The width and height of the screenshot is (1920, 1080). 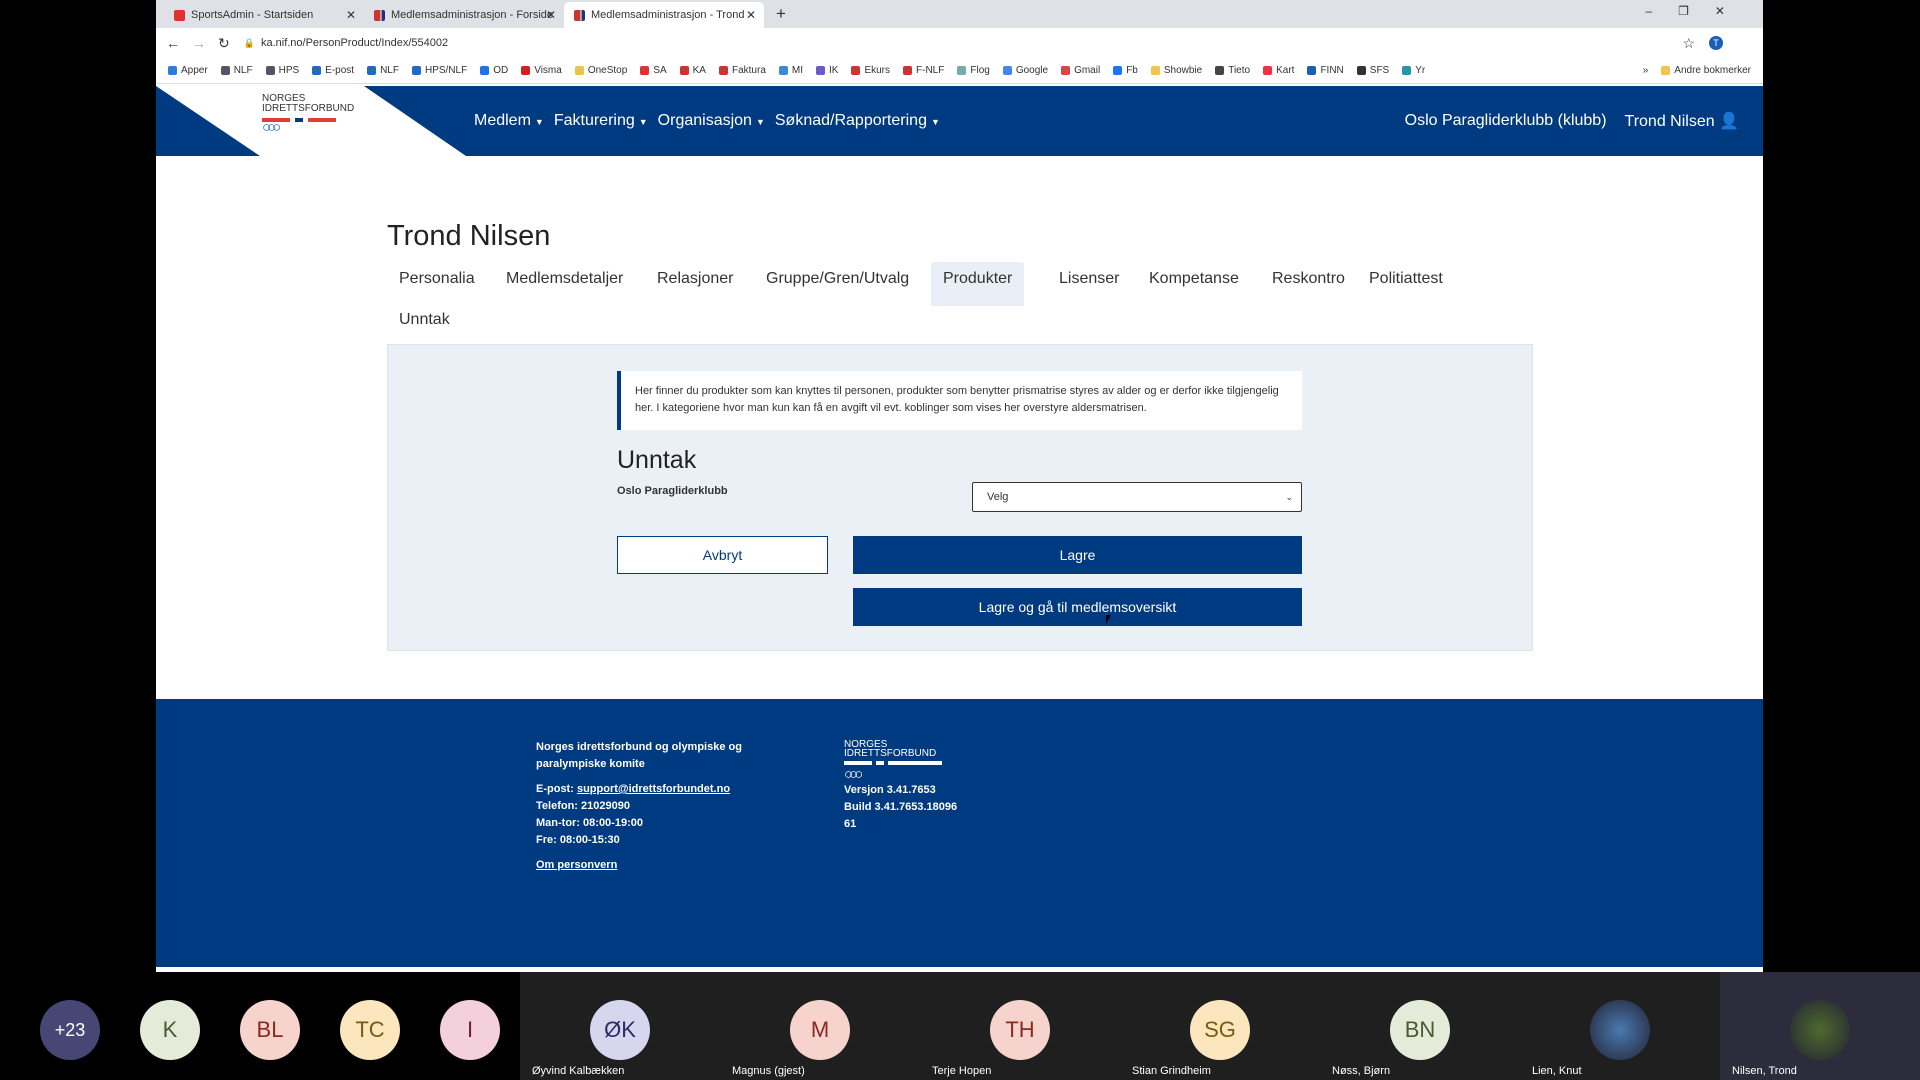 What do you see at coordinates (695, 279) in the screenshot?
I see `tab-relasjoner: Relasjoner` at bounding box center [695, 279].